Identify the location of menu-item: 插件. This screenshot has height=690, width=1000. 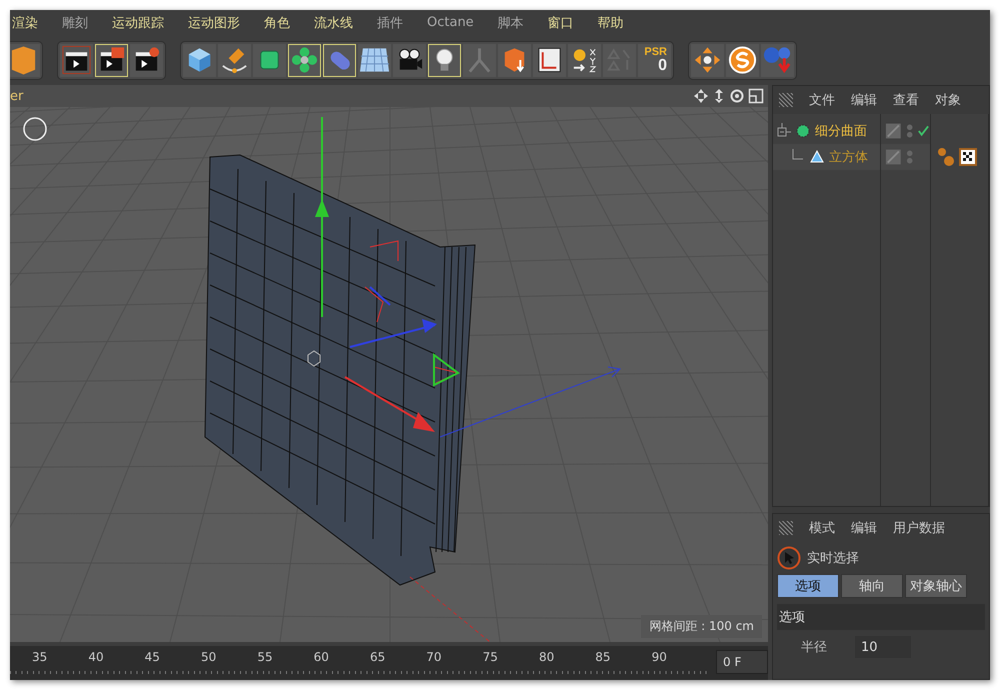
(390, 23).